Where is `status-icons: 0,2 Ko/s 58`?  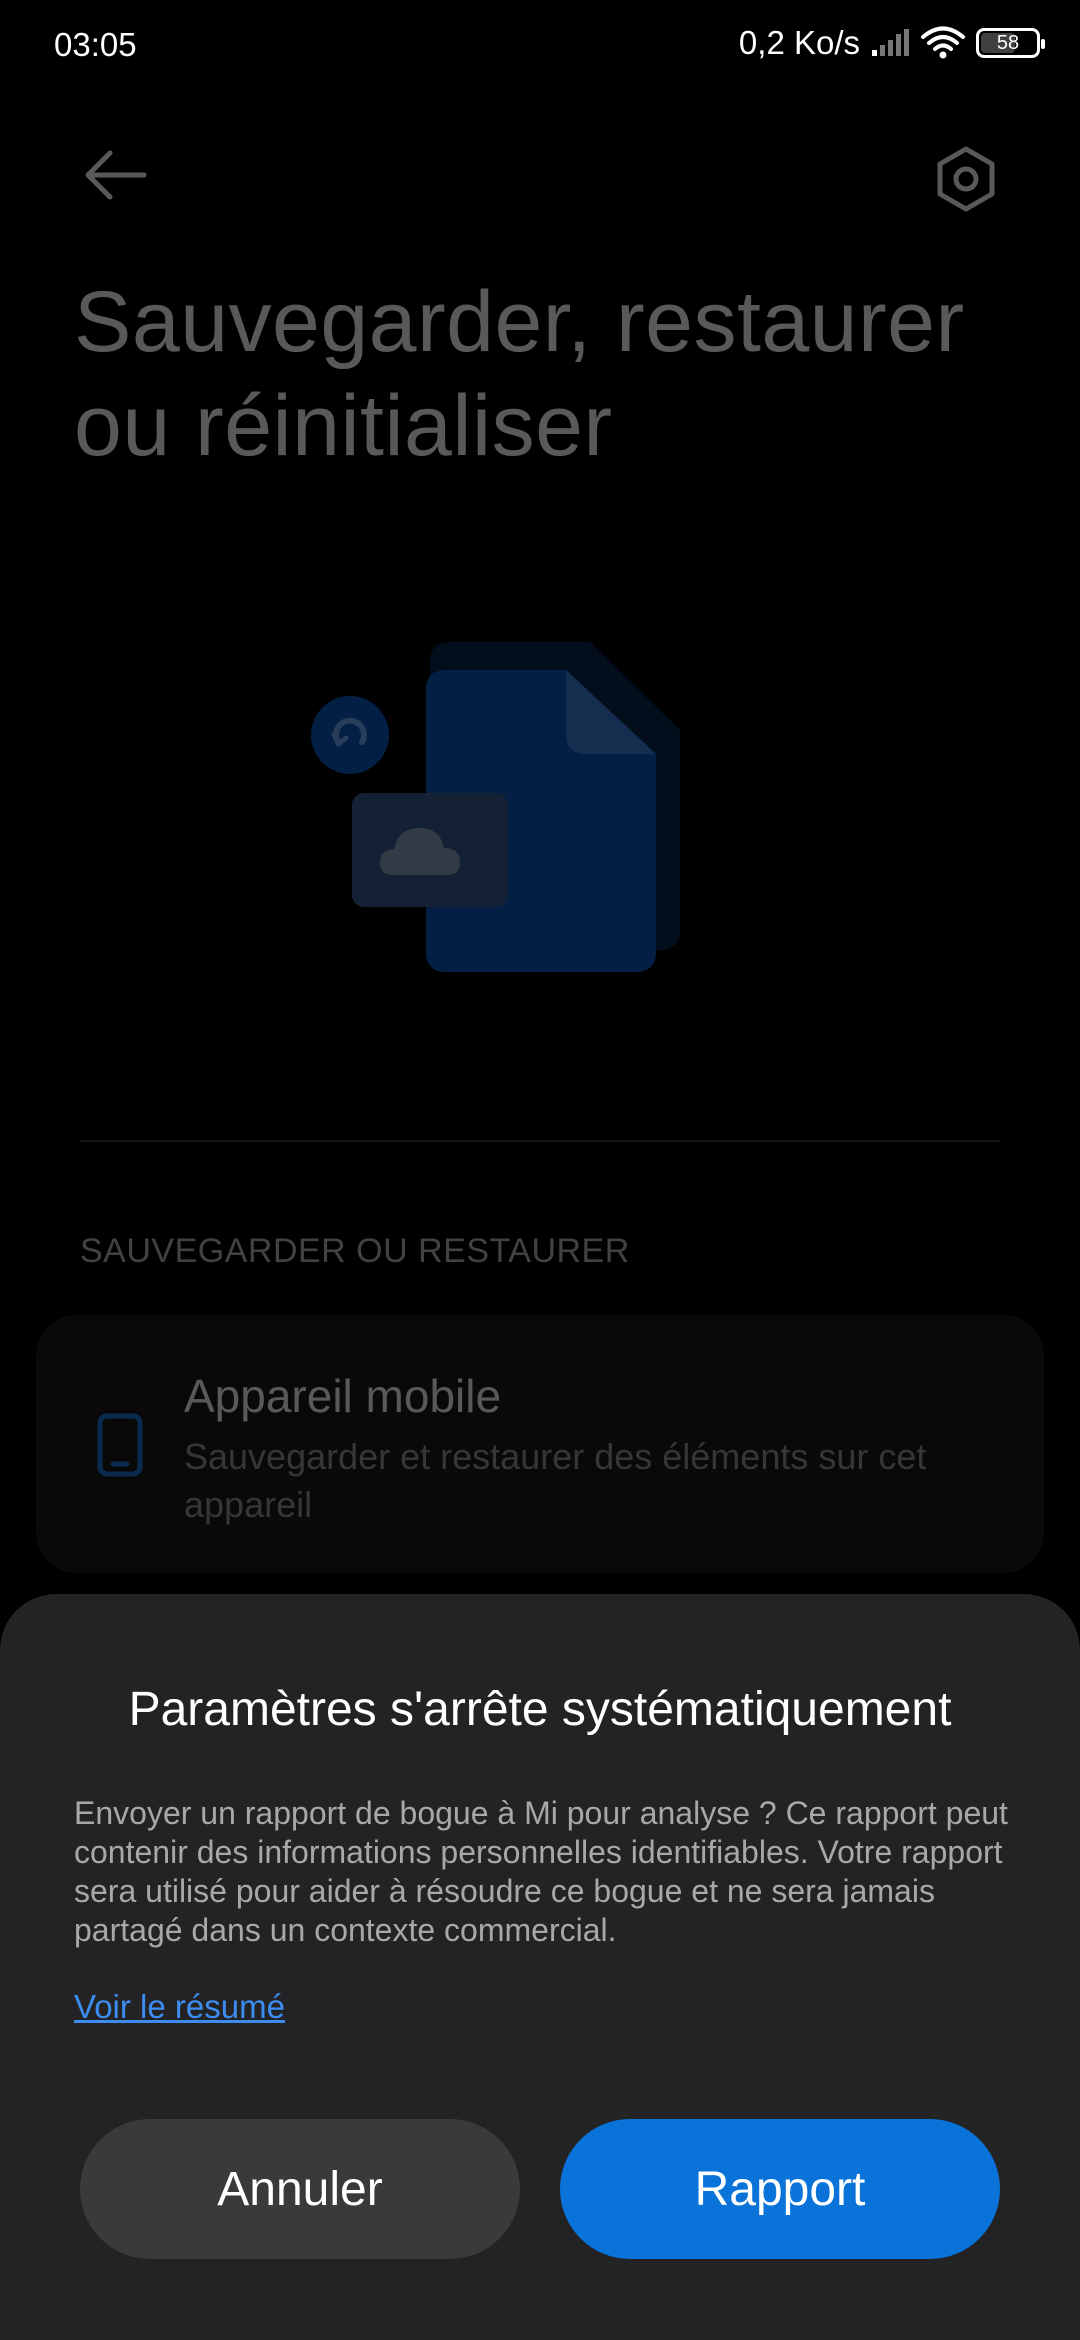 status-icons: 0,2 Ko/s 58 is located at coordinates (891, 43).